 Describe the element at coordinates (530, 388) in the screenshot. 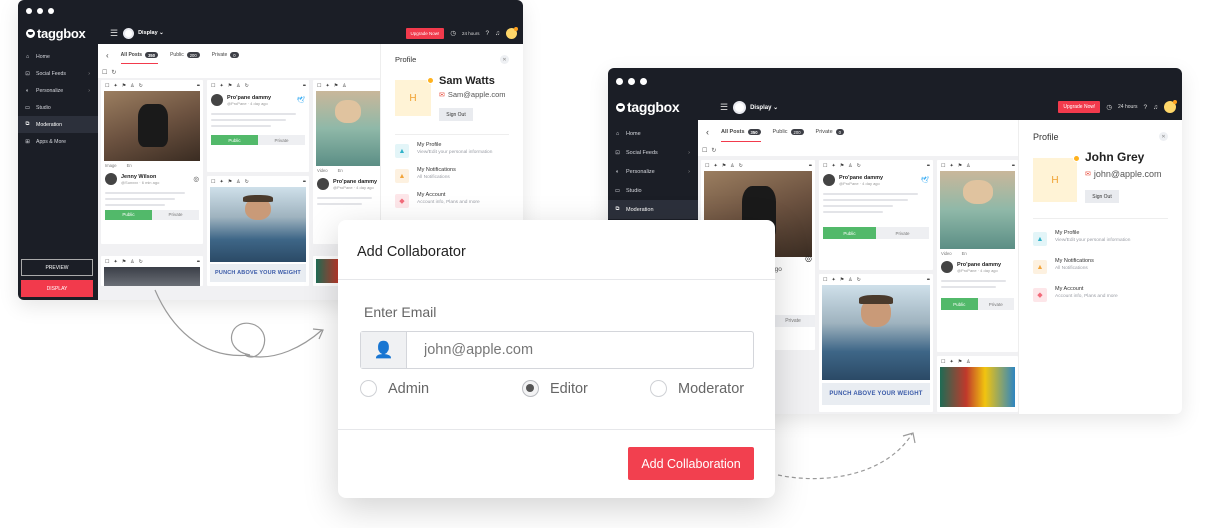

I see `radio-button-selected` at that location.